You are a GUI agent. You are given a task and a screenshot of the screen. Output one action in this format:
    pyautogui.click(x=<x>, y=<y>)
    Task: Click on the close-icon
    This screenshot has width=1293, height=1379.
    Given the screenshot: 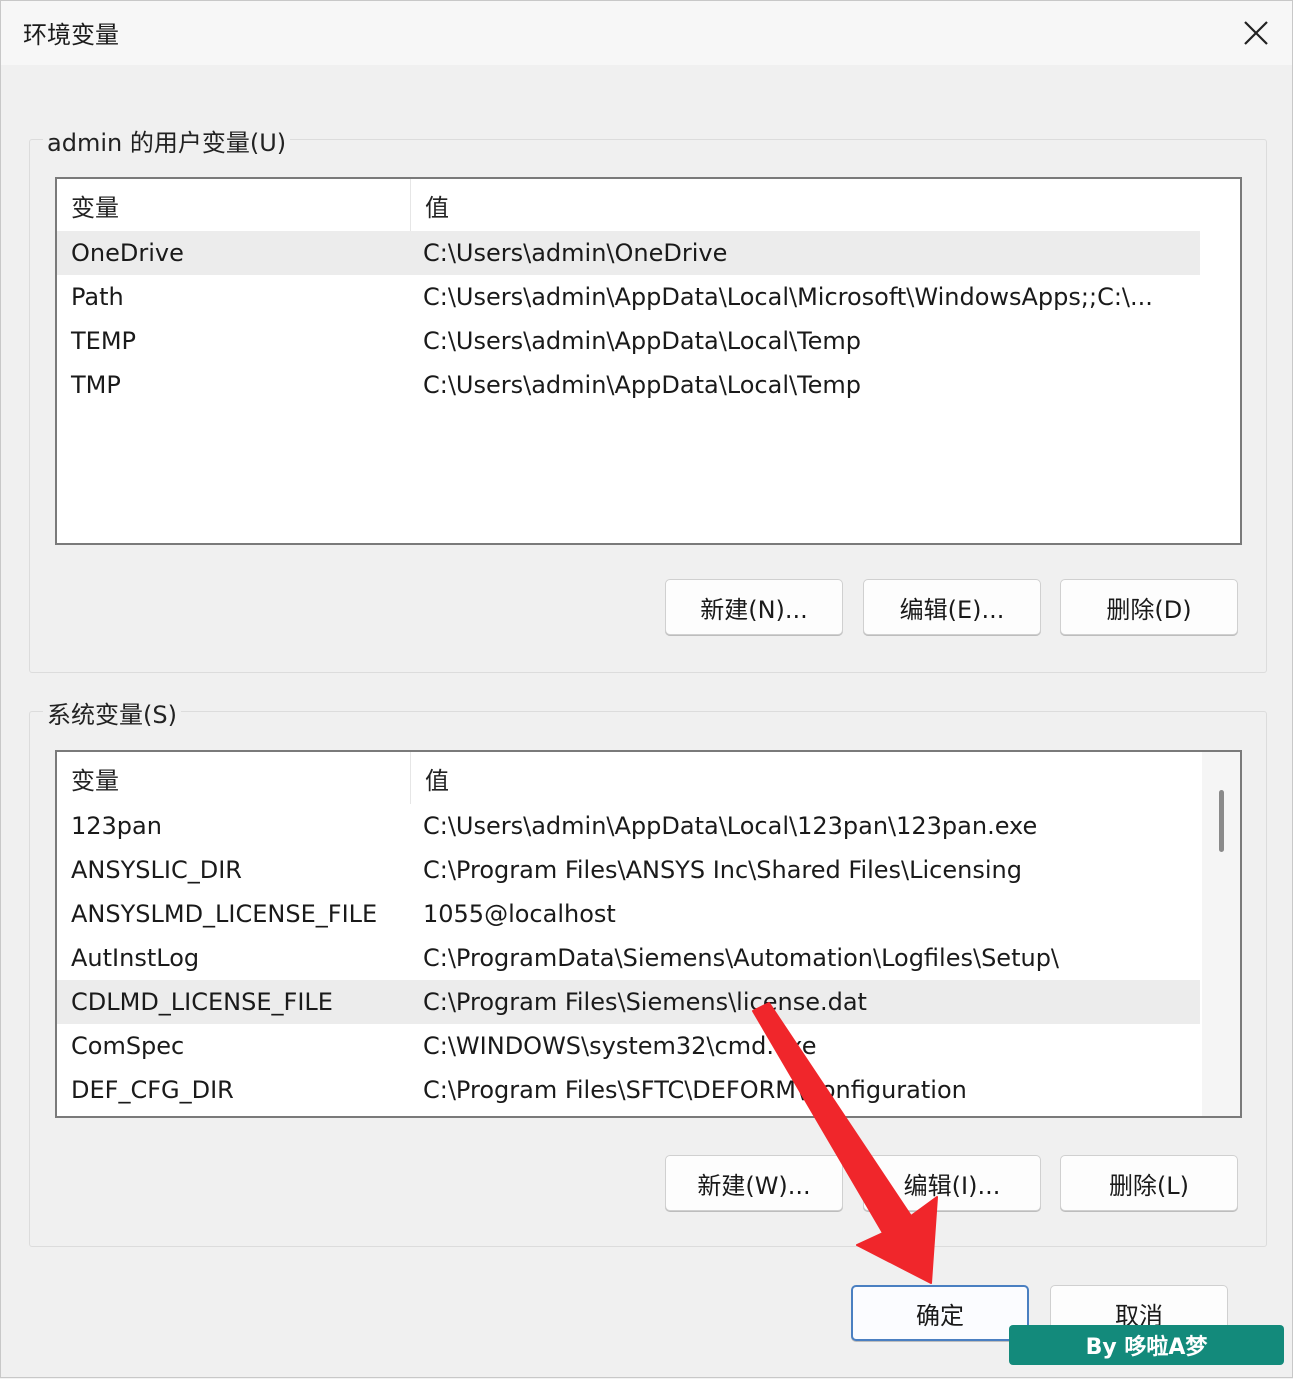 What is the action you would take?
    pyautogui.click(x=1256, y=33)
    